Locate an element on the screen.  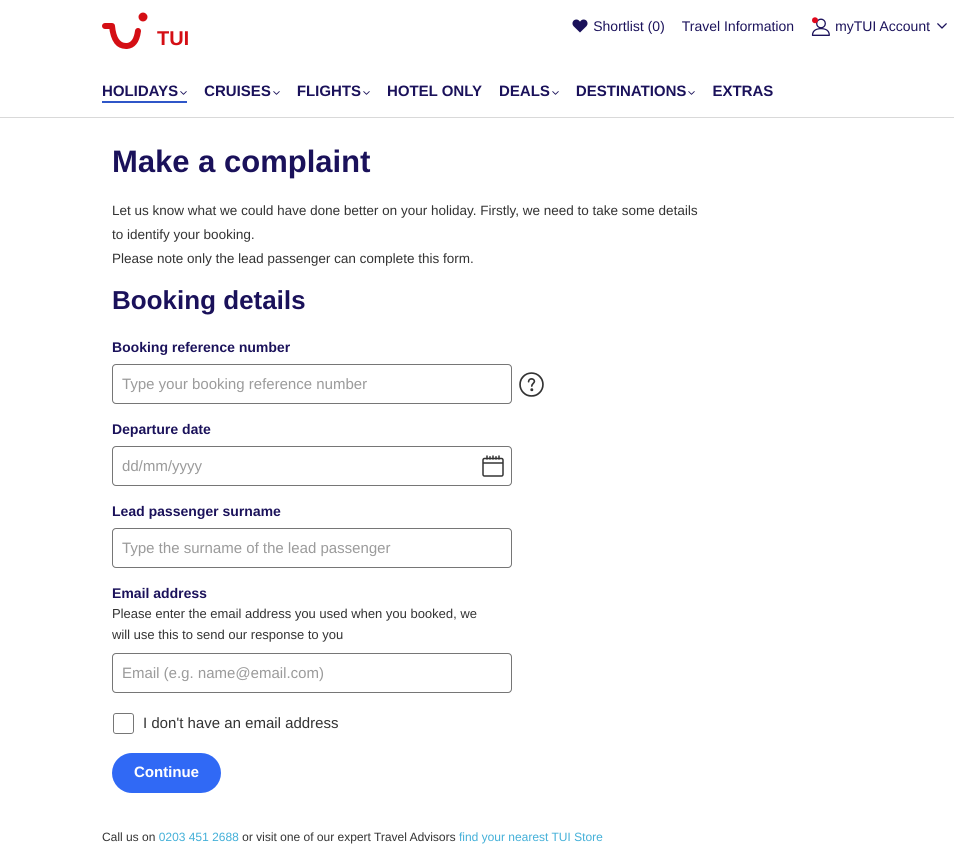
smile-logo-icon is located at coordinates (125, 32).